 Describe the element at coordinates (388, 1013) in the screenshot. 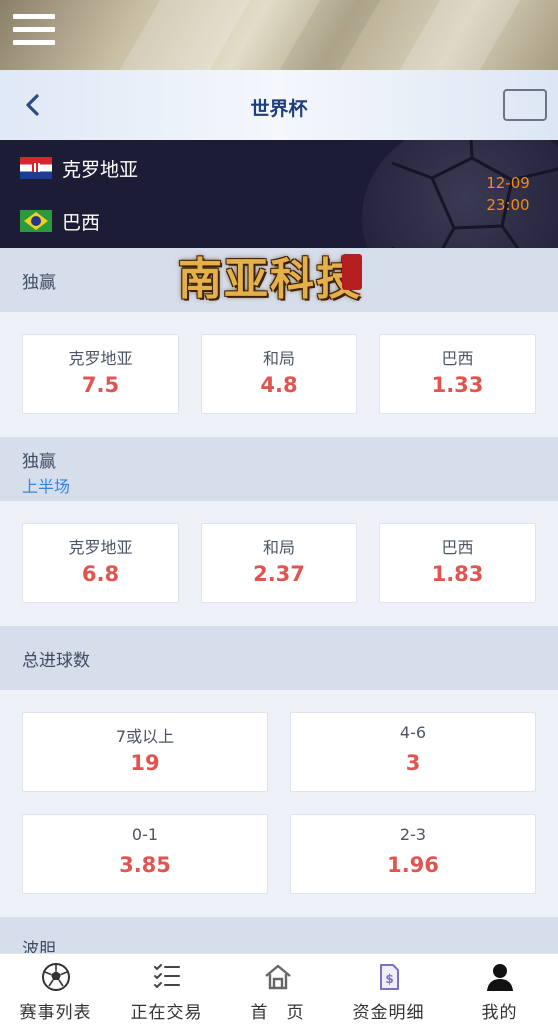

I see `tab-label: 资金明细` at that location.